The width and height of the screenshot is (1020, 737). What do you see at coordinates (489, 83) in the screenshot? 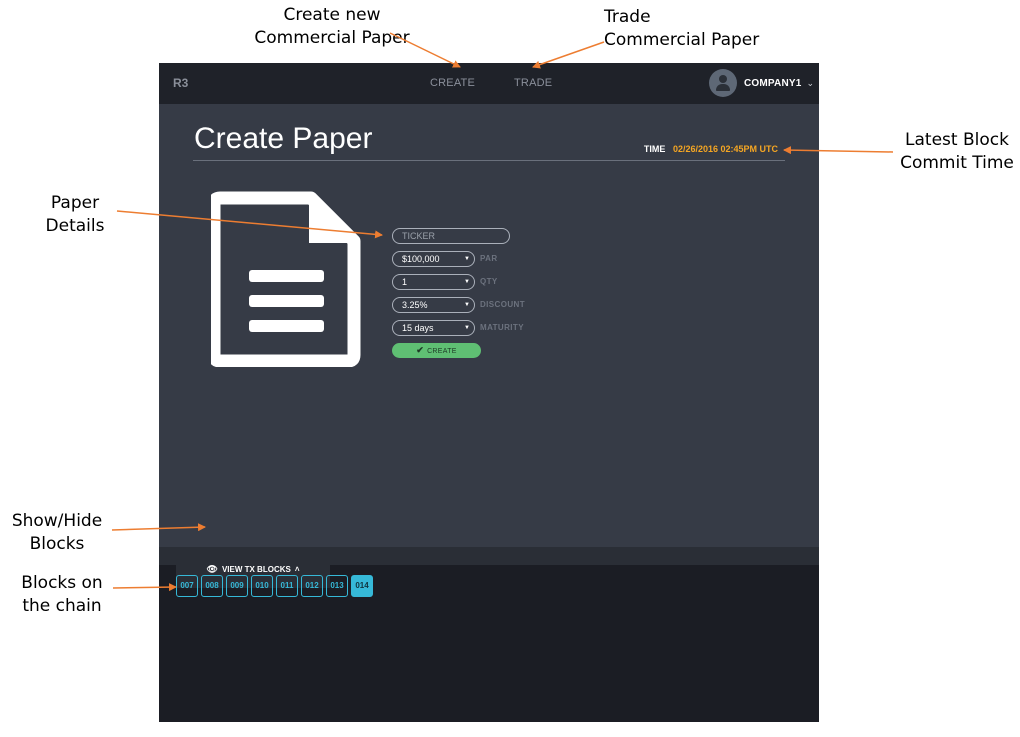
I see `top-nav-bar: R3 CREATE TRADE COMPANY1 ⌄` at bounding box center [489, 83].